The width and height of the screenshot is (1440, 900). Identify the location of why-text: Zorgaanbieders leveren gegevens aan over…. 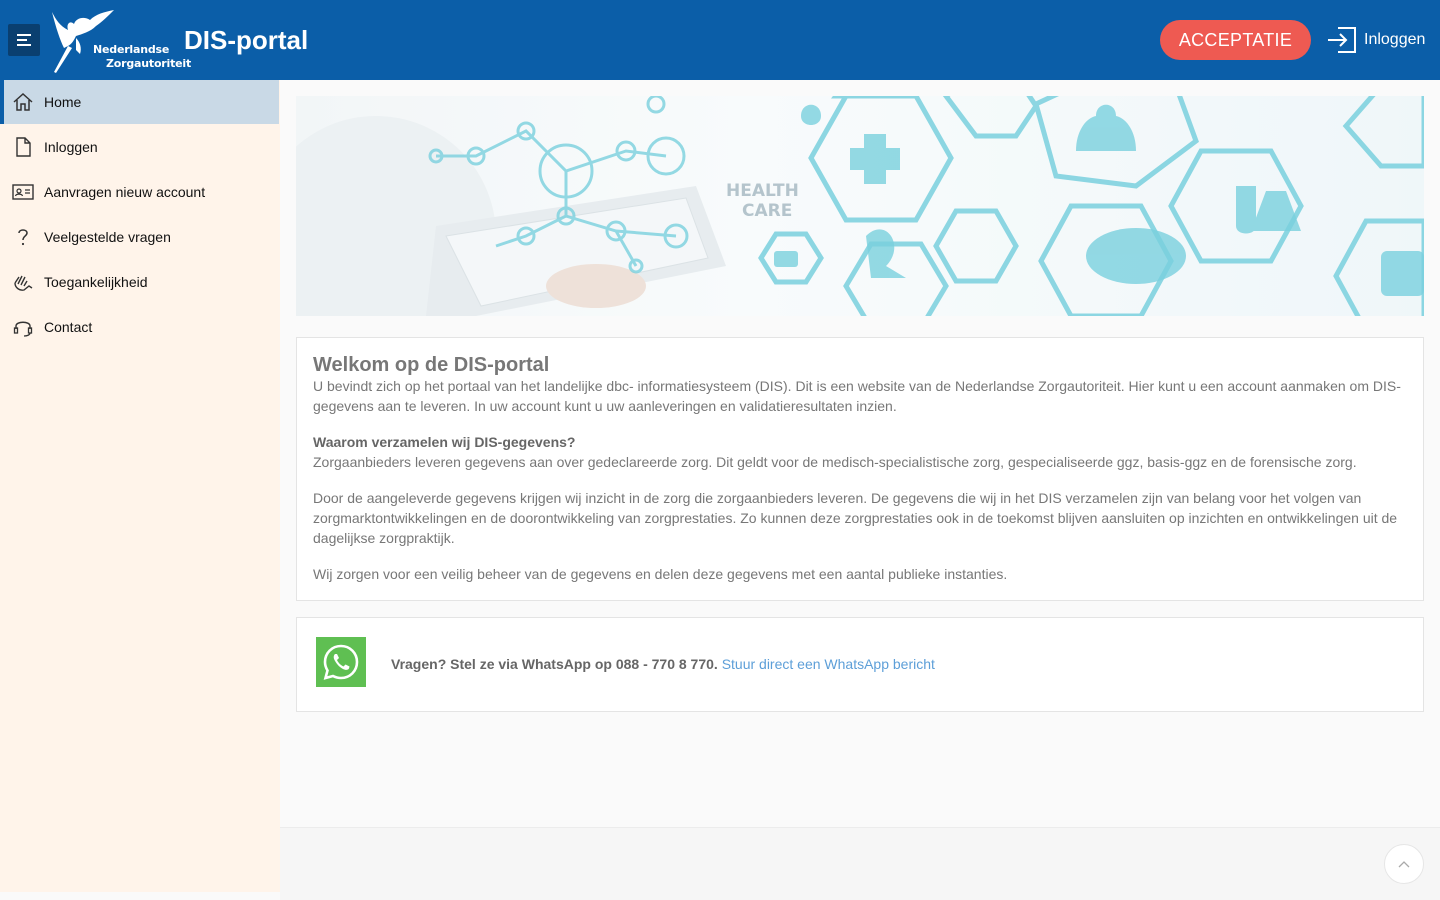
(835, 462).